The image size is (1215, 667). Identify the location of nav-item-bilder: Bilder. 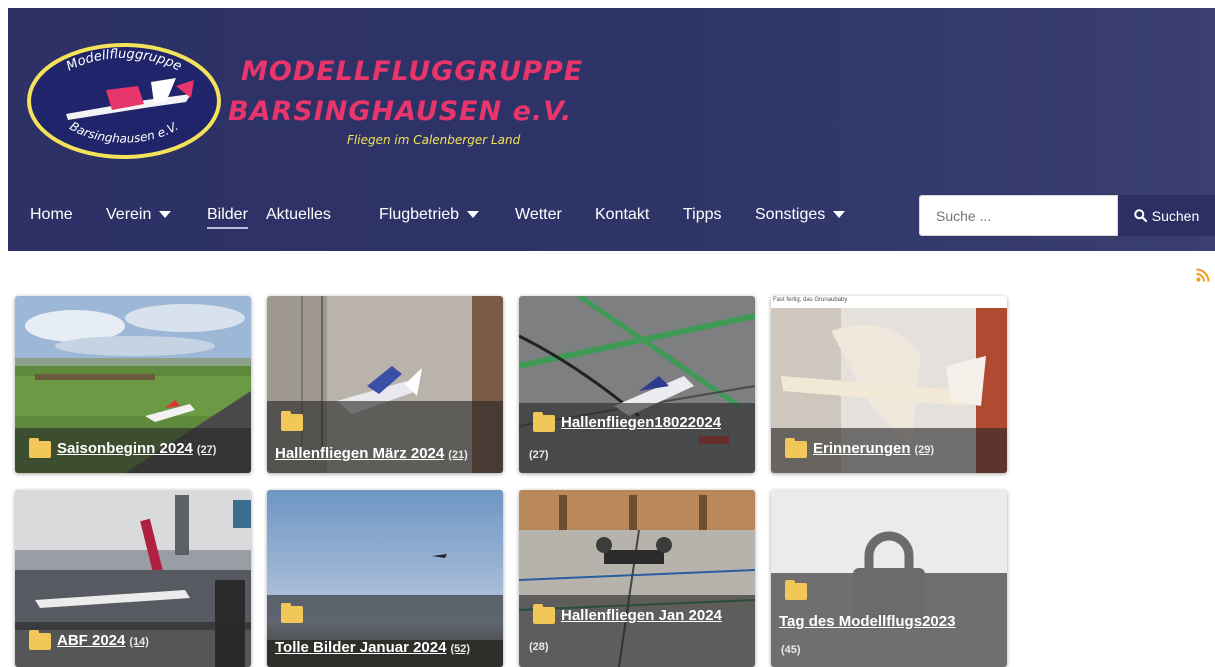
(227, 220).